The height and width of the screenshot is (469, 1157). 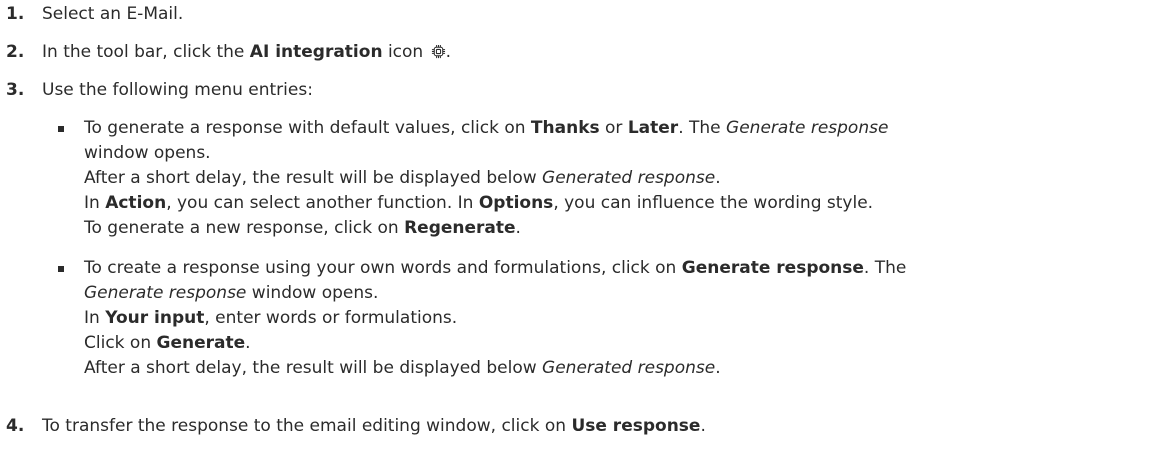 I want to click on ui-term: Action, so click(x=136, y=203).